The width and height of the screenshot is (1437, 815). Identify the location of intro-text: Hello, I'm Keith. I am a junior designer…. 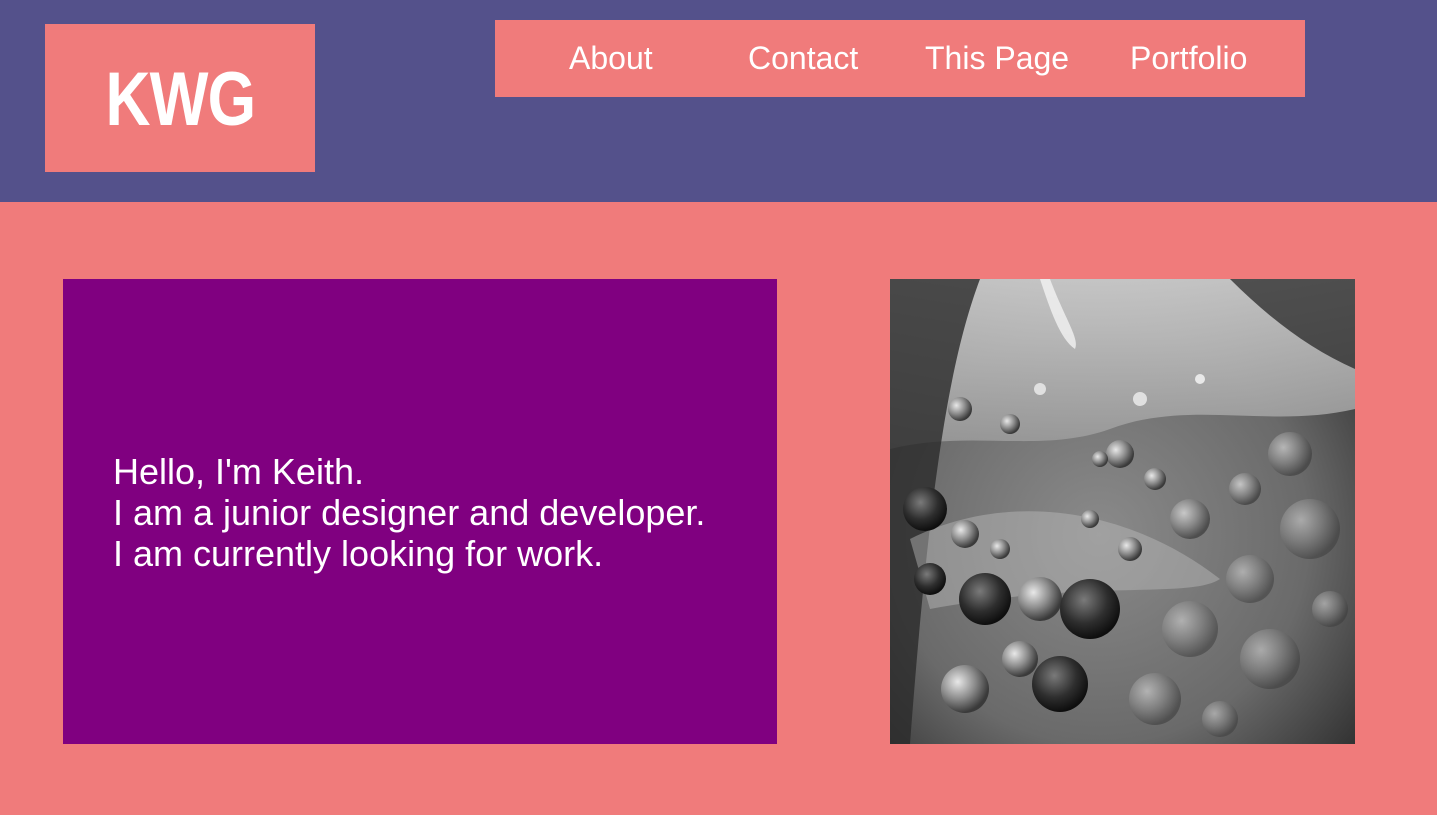
(409, 512).